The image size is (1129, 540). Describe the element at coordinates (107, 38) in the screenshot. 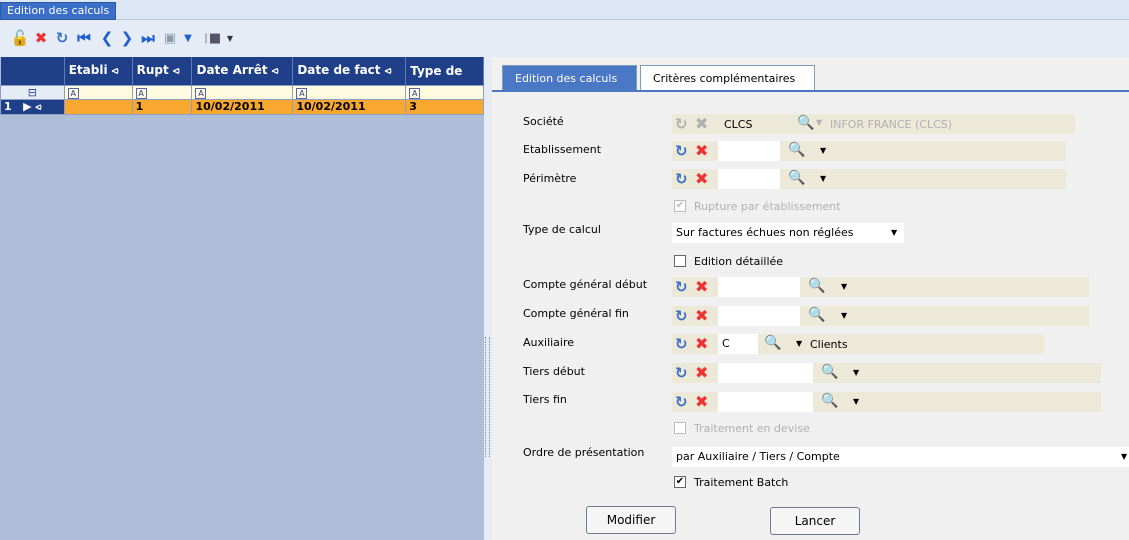

I see `previous-record-icon: ❮` at that location.